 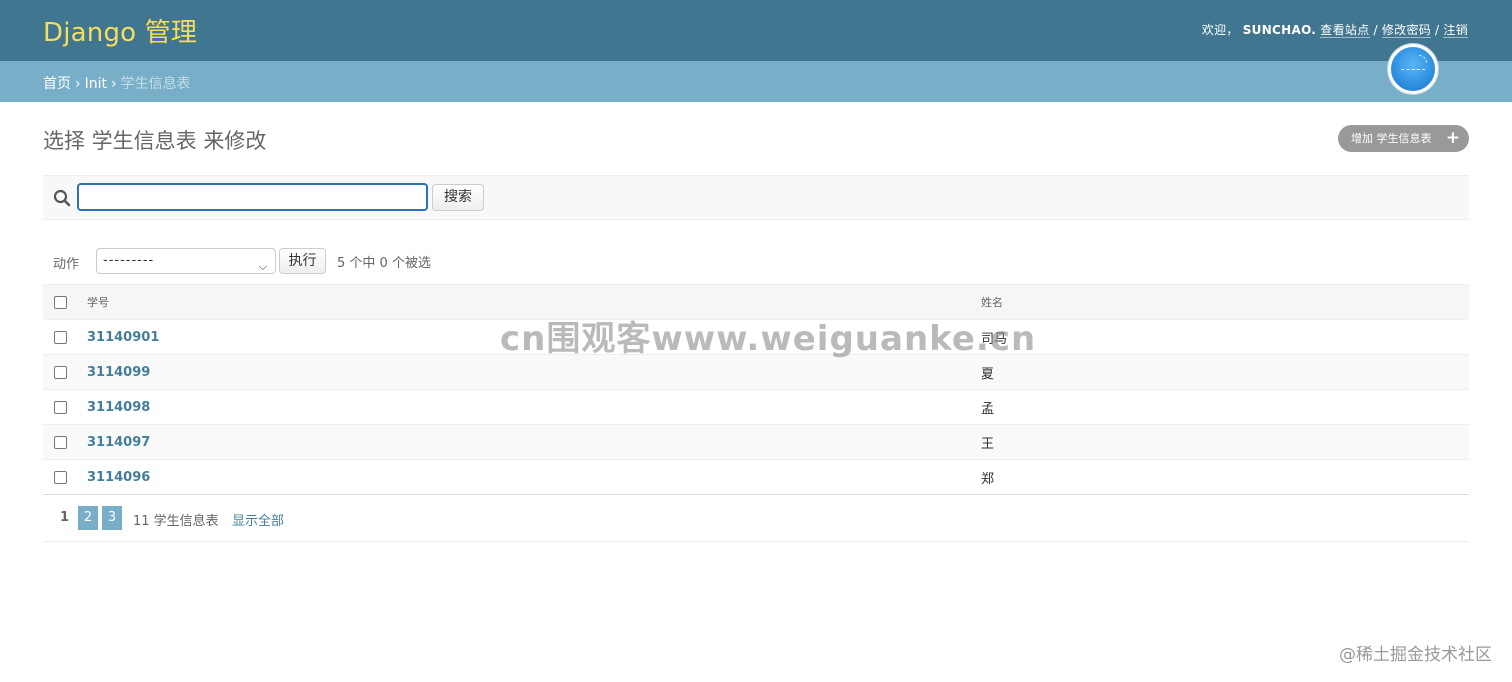 What do you see at coordinates (1415, 655) in the screenshot?
I see `corner-watermark: @稀土掘金技术社区` at bounding box center [1415, 655].